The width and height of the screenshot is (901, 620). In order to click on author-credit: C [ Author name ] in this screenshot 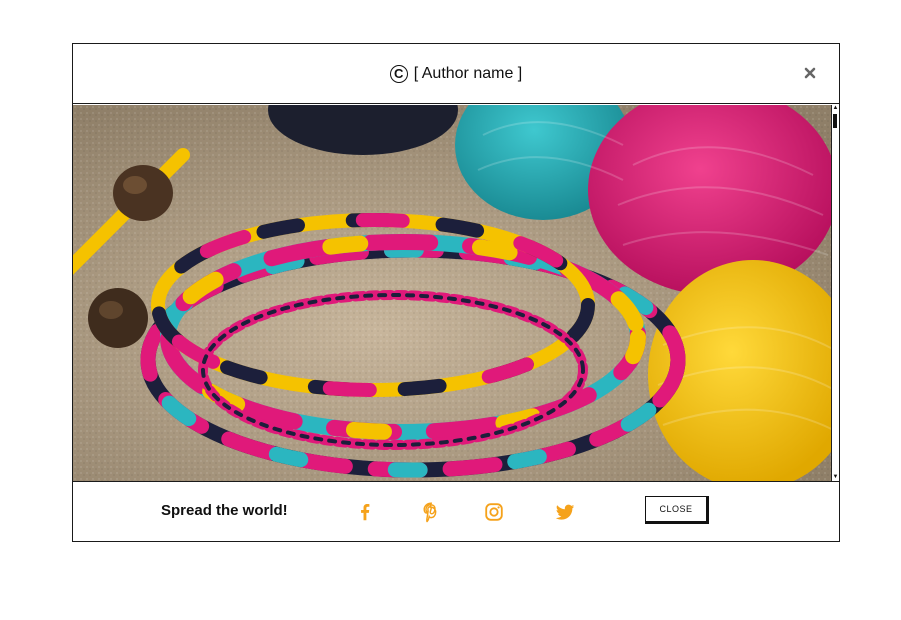, I will do `click(456, 73)`.